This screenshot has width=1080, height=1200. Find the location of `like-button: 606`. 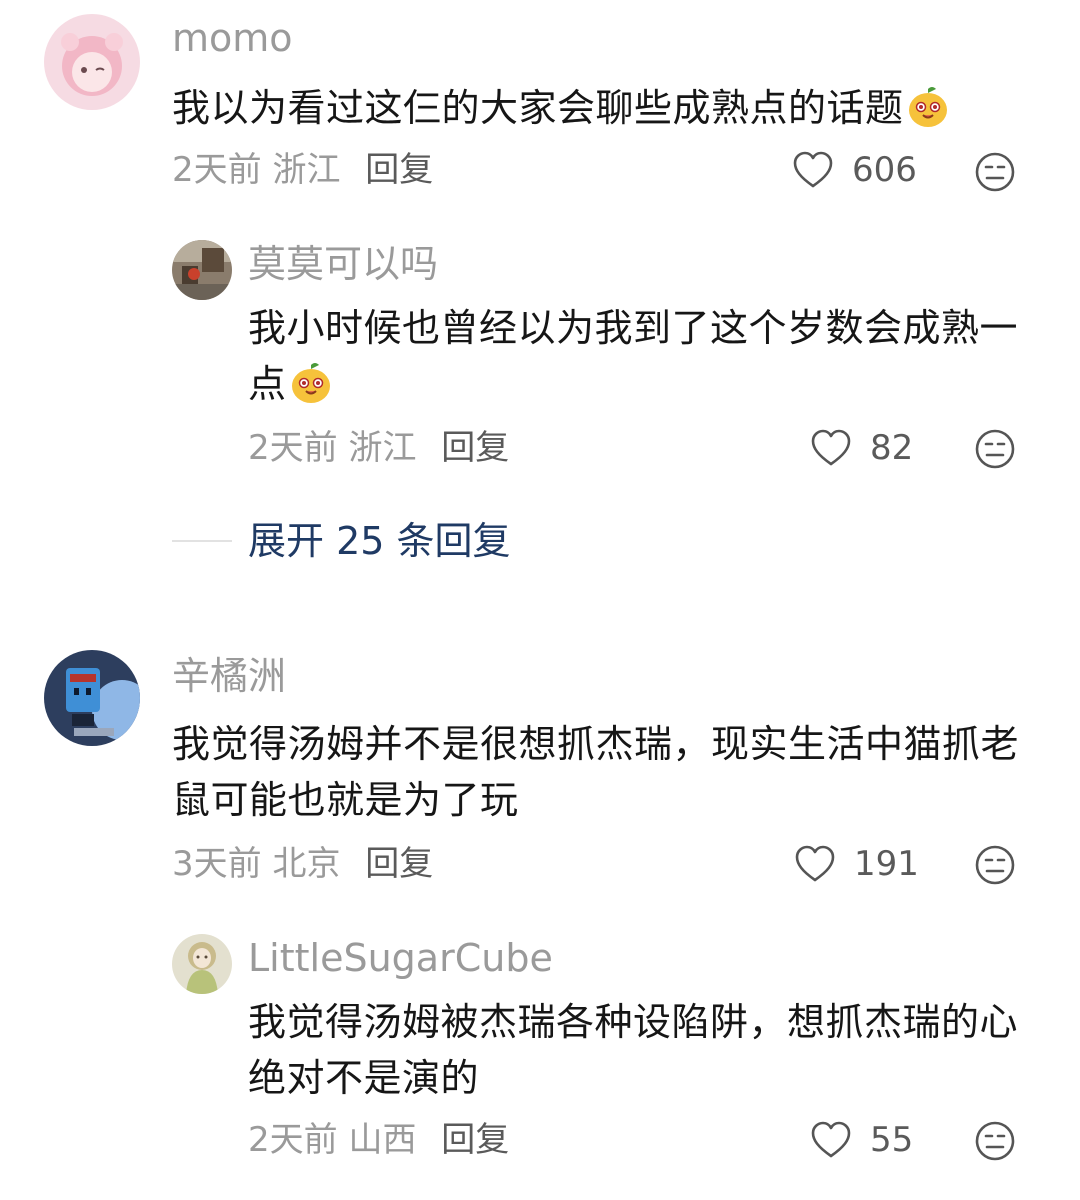

like-button: 606 is located at coordinates (854, 170).